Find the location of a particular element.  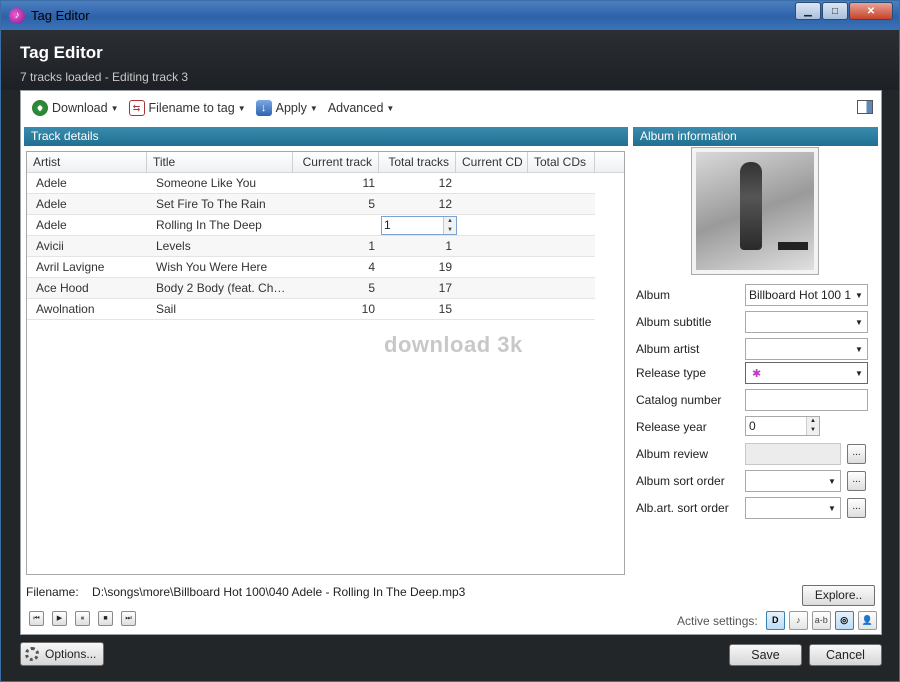

download-menu-button: ↓ Download ▼ is located at coordinates (75, 108).